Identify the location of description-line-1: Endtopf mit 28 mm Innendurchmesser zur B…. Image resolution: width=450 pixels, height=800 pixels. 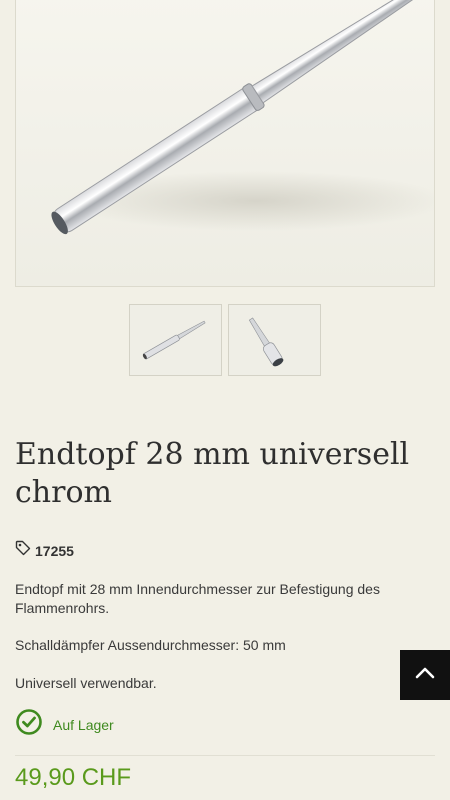
(197, 598).